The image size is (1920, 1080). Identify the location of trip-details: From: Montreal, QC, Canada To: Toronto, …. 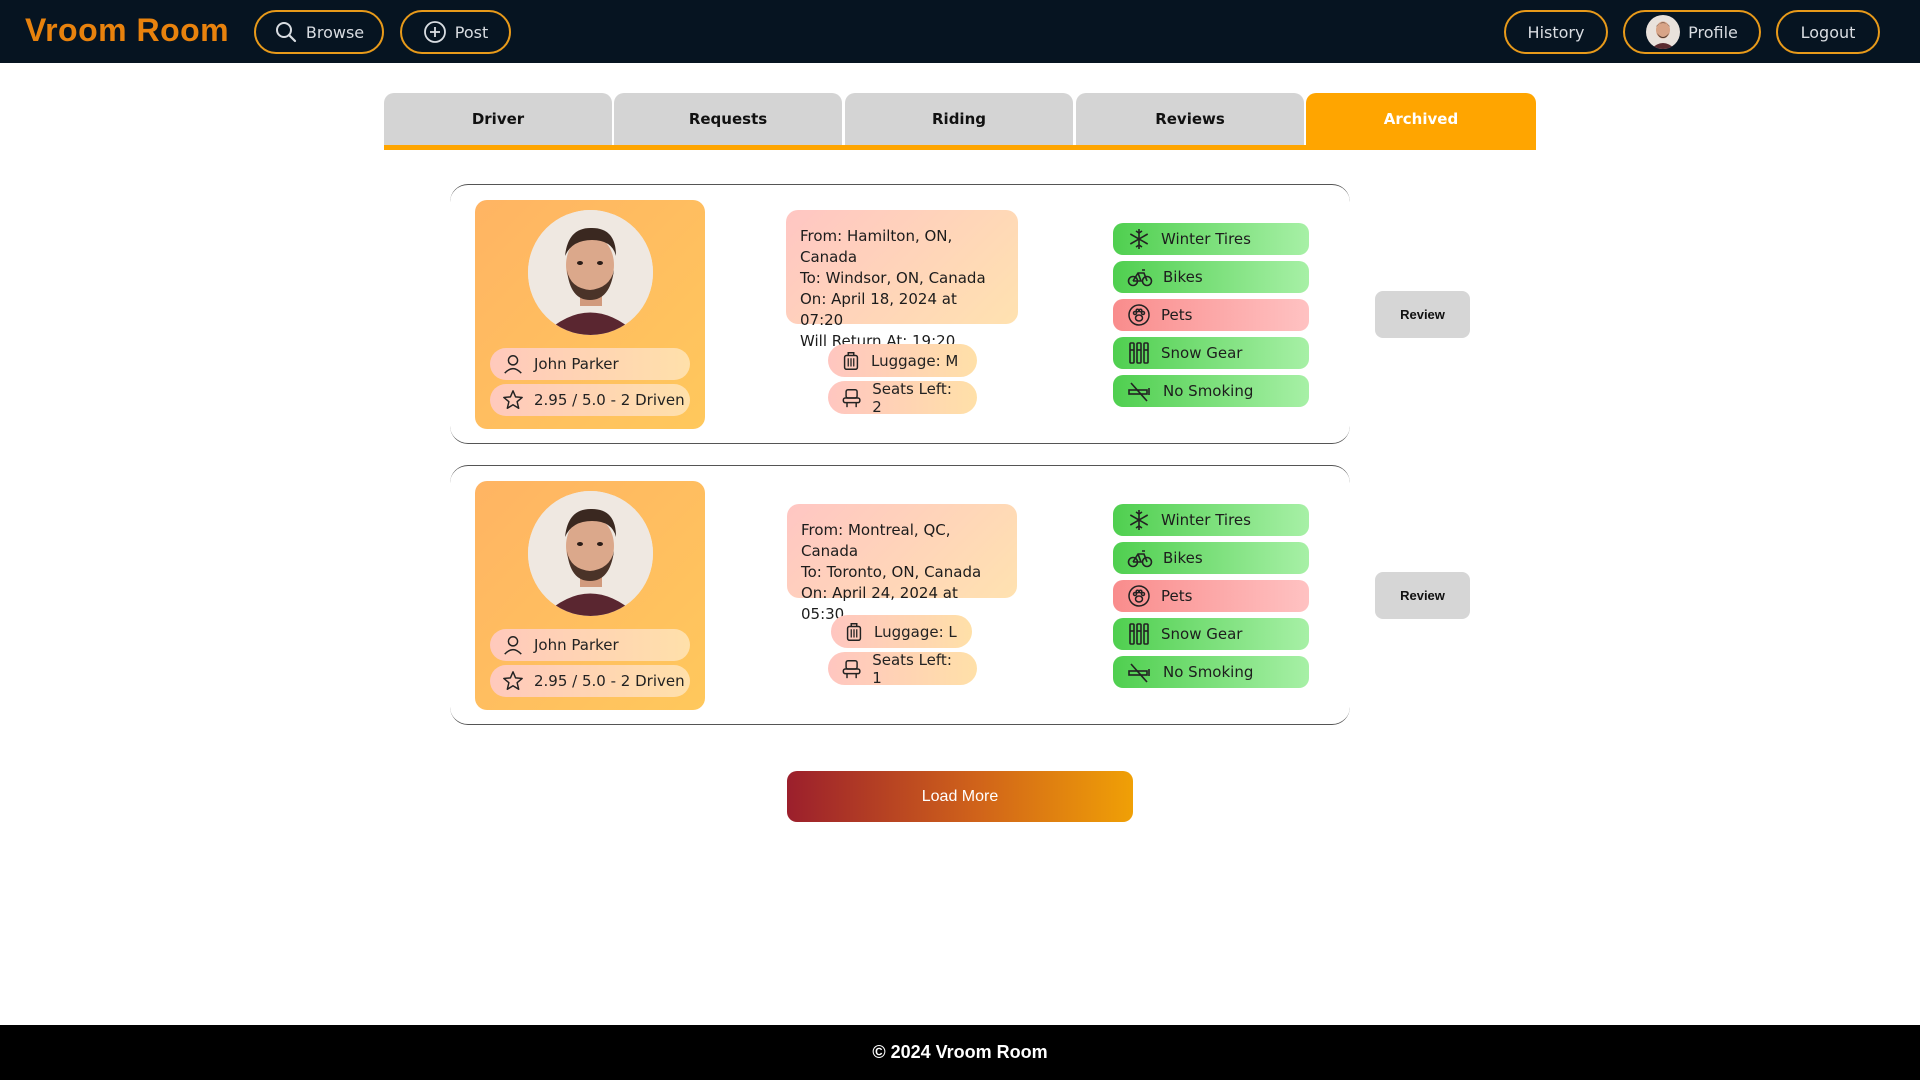
(902, 563).